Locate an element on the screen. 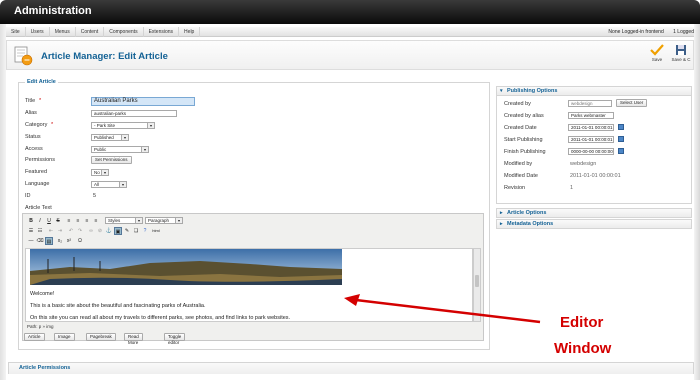  html-icon: html is located at coordinates (156, 231).